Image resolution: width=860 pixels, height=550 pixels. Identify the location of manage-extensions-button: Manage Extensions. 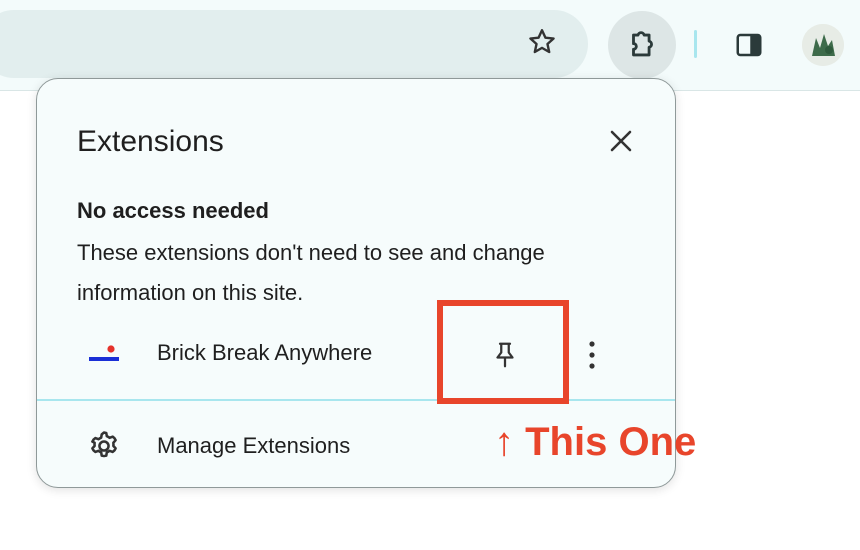
(247, 445).